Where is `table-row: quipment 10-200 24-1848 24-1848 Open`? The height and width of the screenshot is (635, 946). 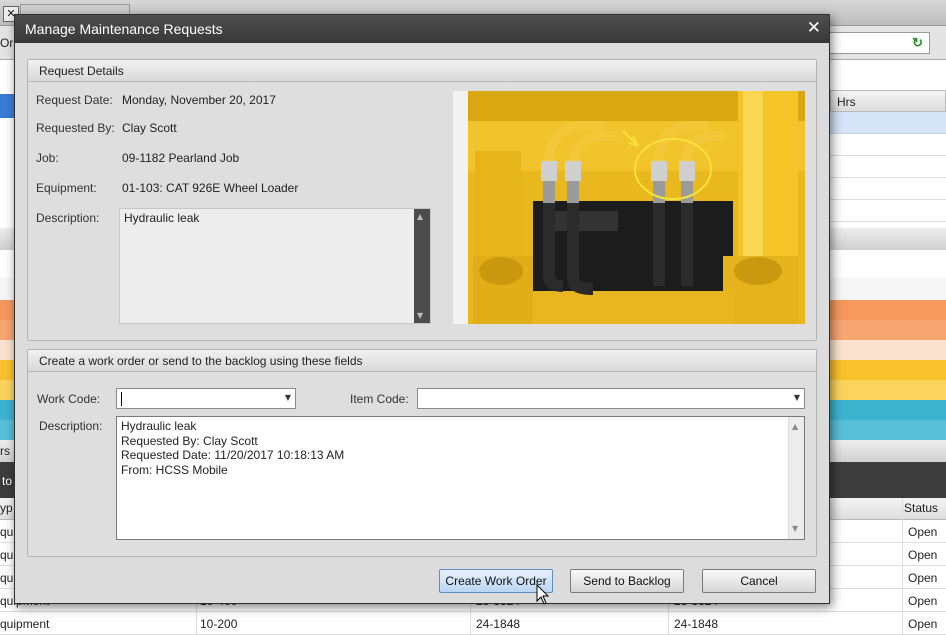
table-row: quipment 10-200 24-1848 24-1848 Open is located at coordinates (473, 623).